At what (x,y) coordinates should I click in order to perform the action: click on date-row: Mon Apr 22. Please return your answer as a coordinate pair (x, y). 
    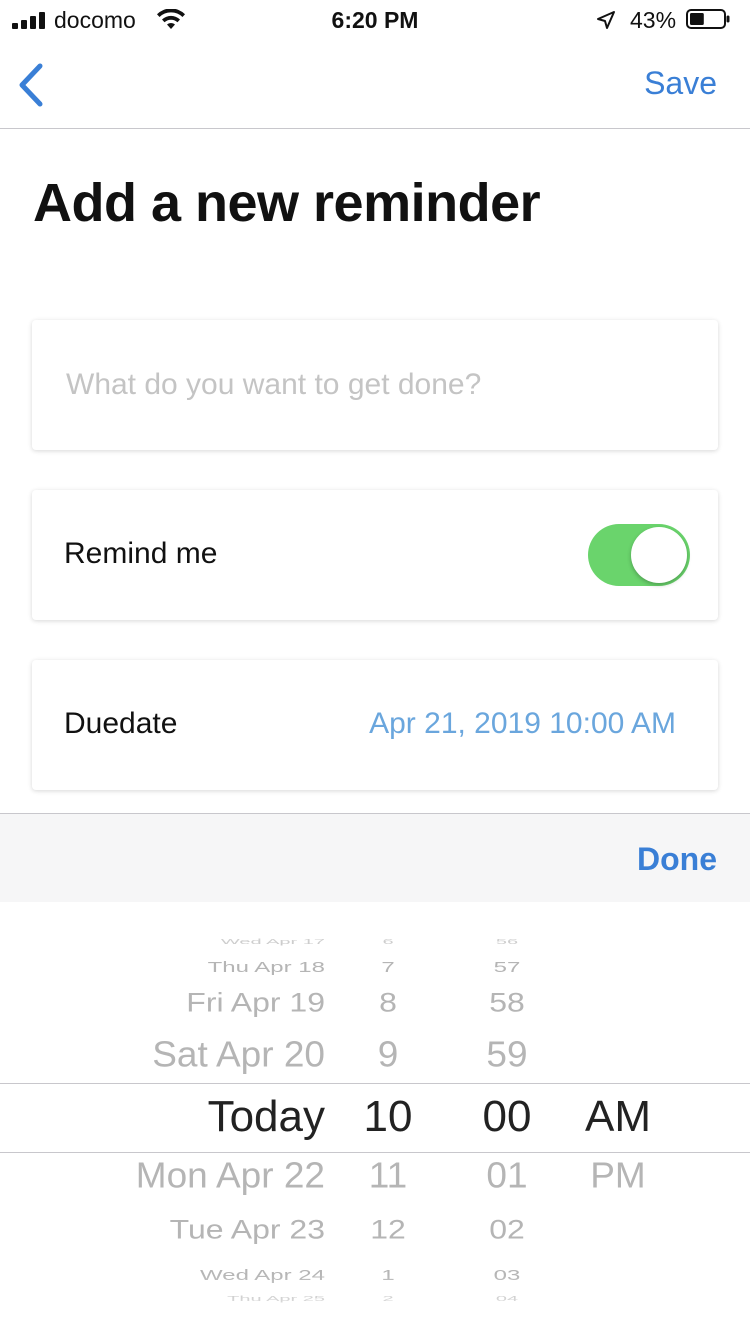
    Looking at the image, I should click on (230, 1176).